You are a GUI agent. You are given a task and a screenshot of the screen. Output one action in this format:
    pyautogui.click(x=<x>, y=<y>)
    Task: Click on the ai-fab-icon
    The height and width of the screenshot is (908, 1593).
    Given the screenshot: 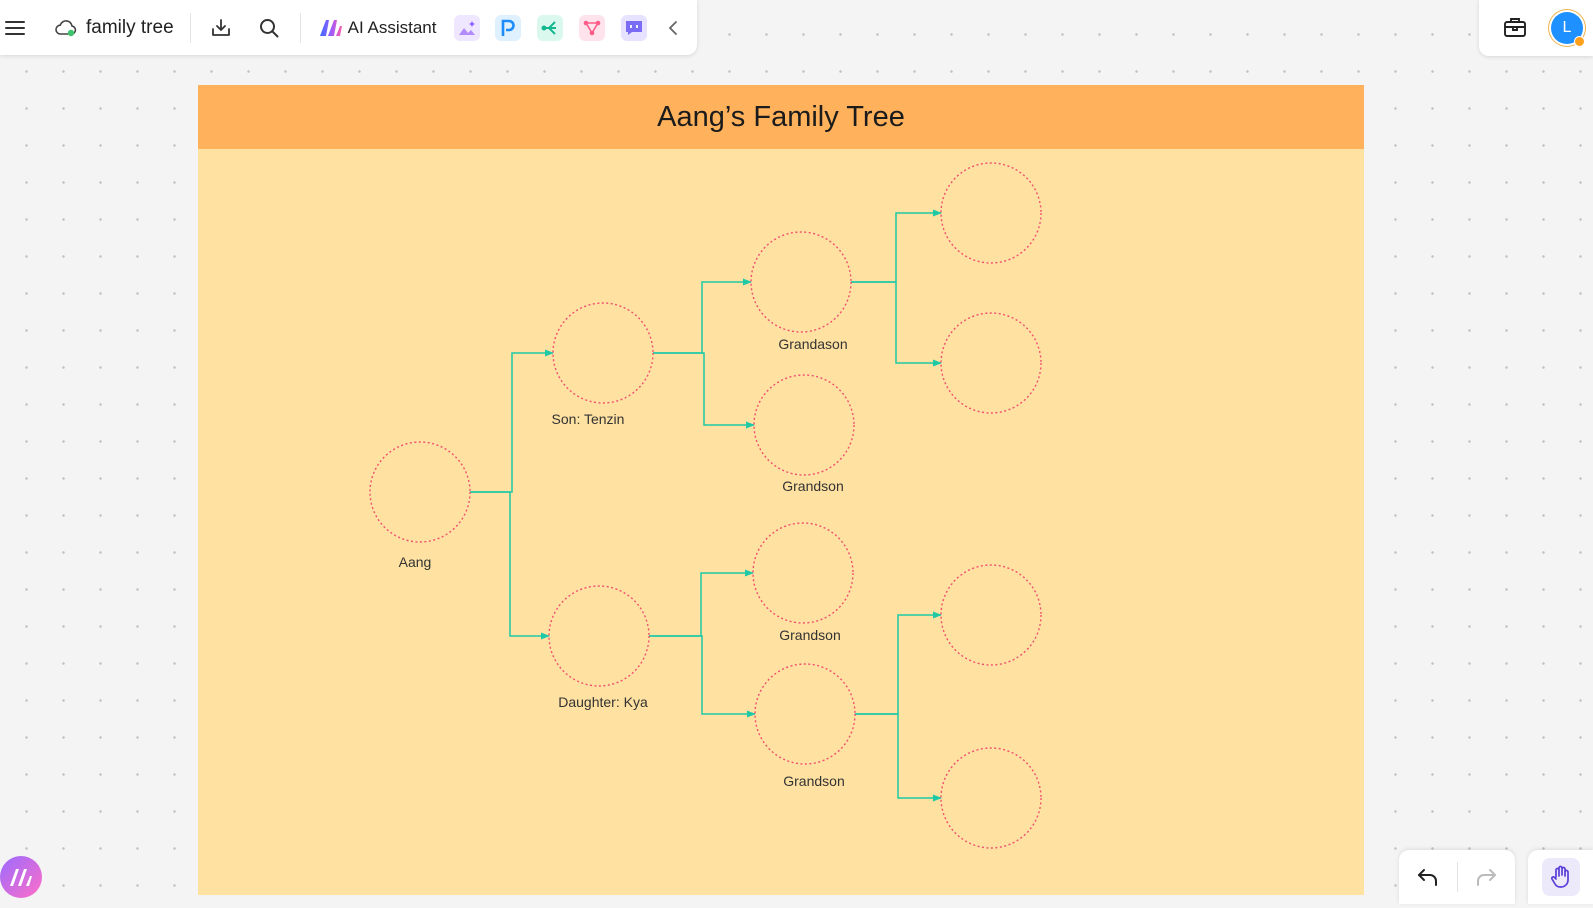 What is the action you would take?
    pyautogui.click(x=21, y=877)
    